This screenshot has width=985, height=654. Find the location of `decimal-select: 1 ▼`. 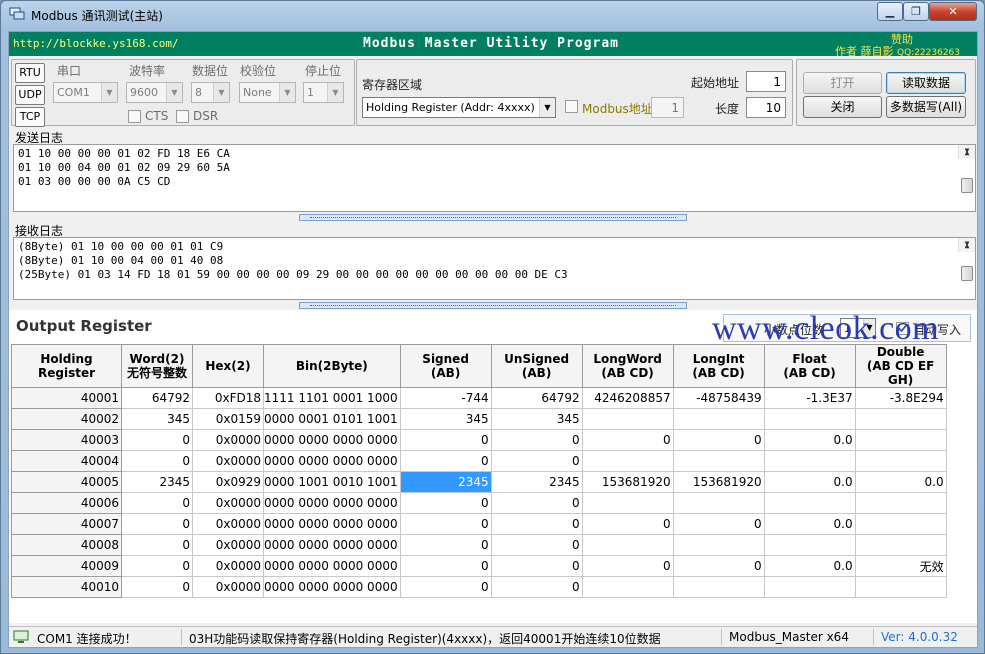

decimal-select: 1 ▼ is located at coordinates (858, 328).